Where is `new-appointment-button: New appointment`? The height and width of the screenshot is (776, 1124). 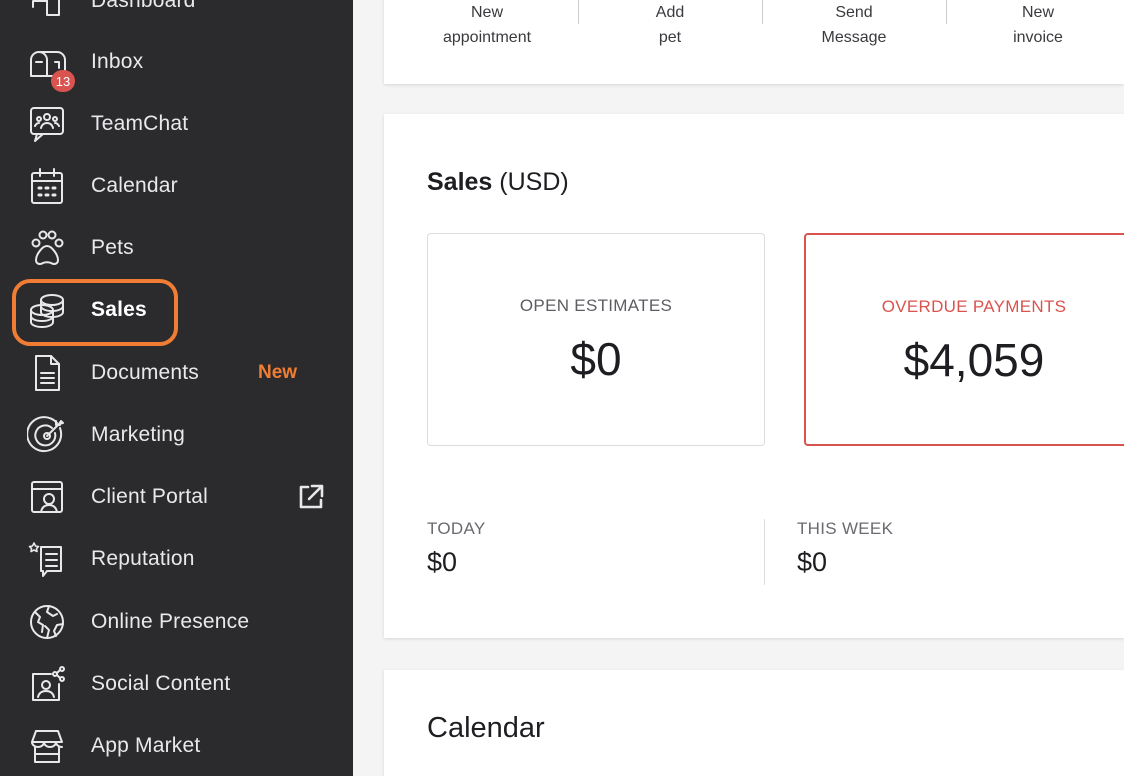 new-appointment-button: New appointment is located at coordinates (487, 25).